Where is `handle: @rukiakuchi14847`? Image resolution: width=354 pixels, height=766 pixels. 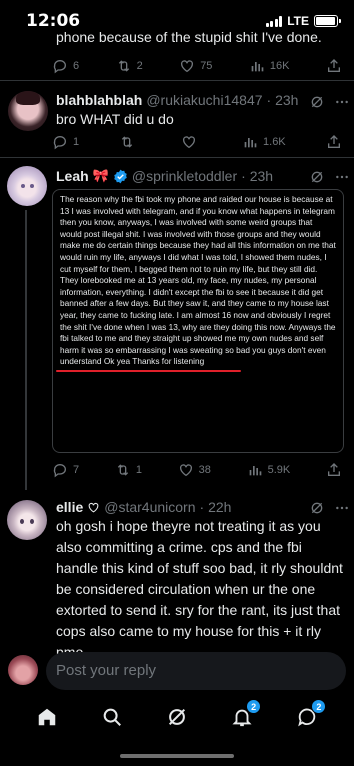
handle: @rukiakuchi14847 is located at coordinates (204, 100).